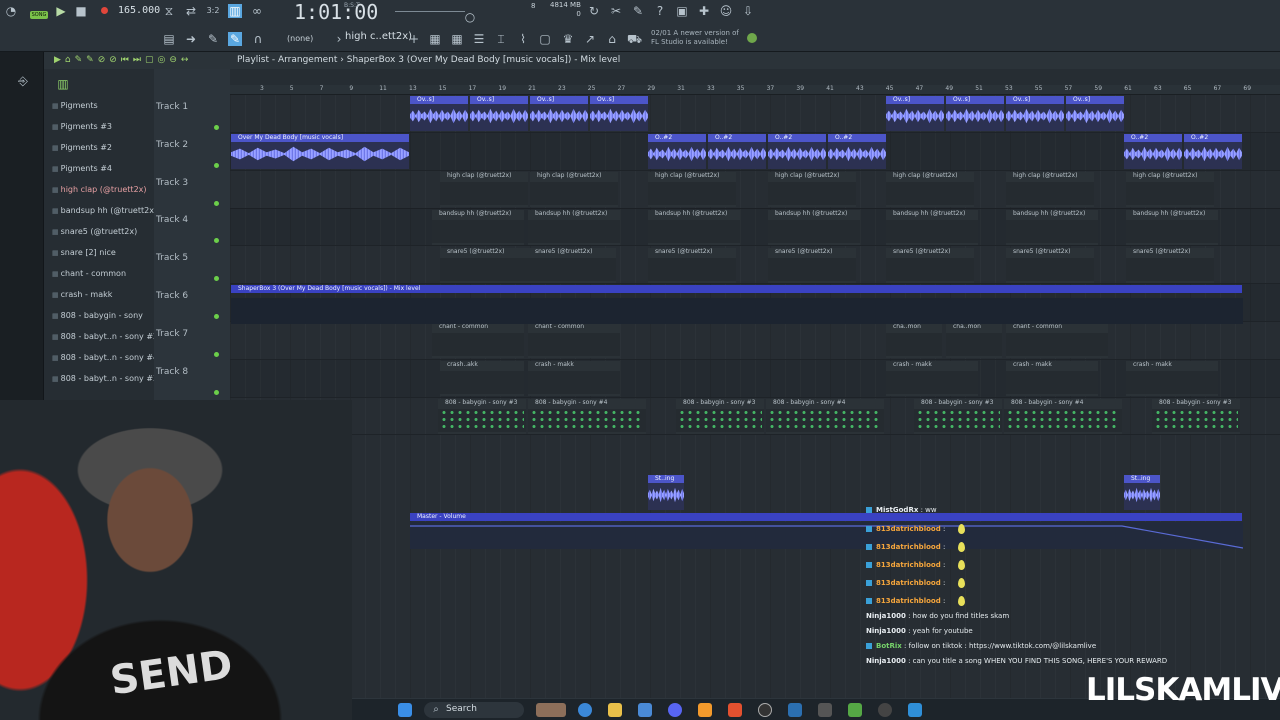 Image resolution: width=1280 pixels, height=720 pixels. Describe the element at coordinates (885, 710) in the screenshot. I see `4k-icon` at that location.